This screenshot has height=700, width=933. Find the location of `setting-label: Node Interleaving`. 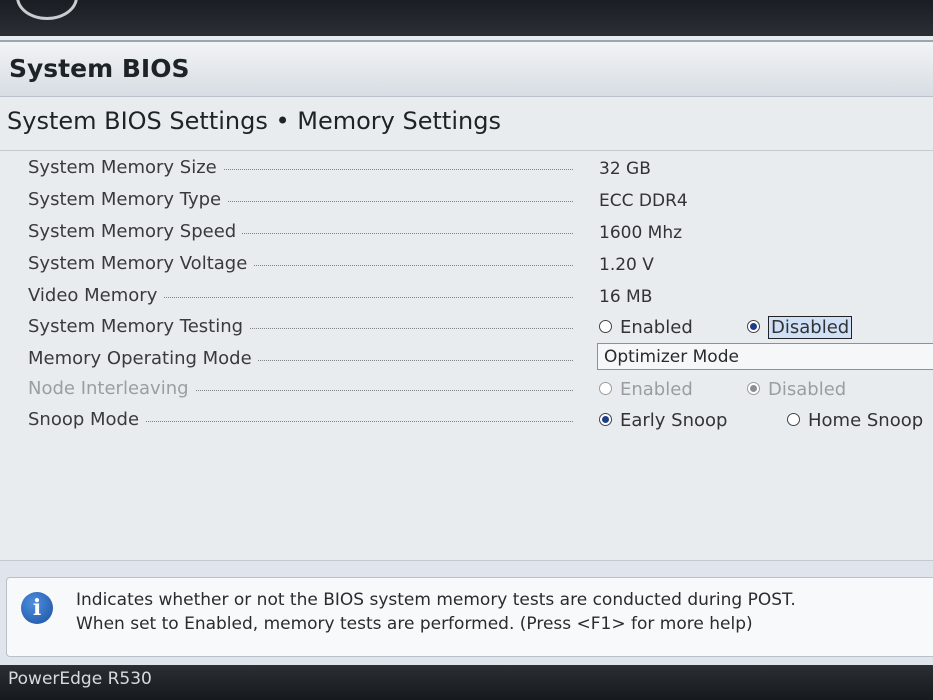

setting-label: Node Interleaving is located at coordinates (111, 388).